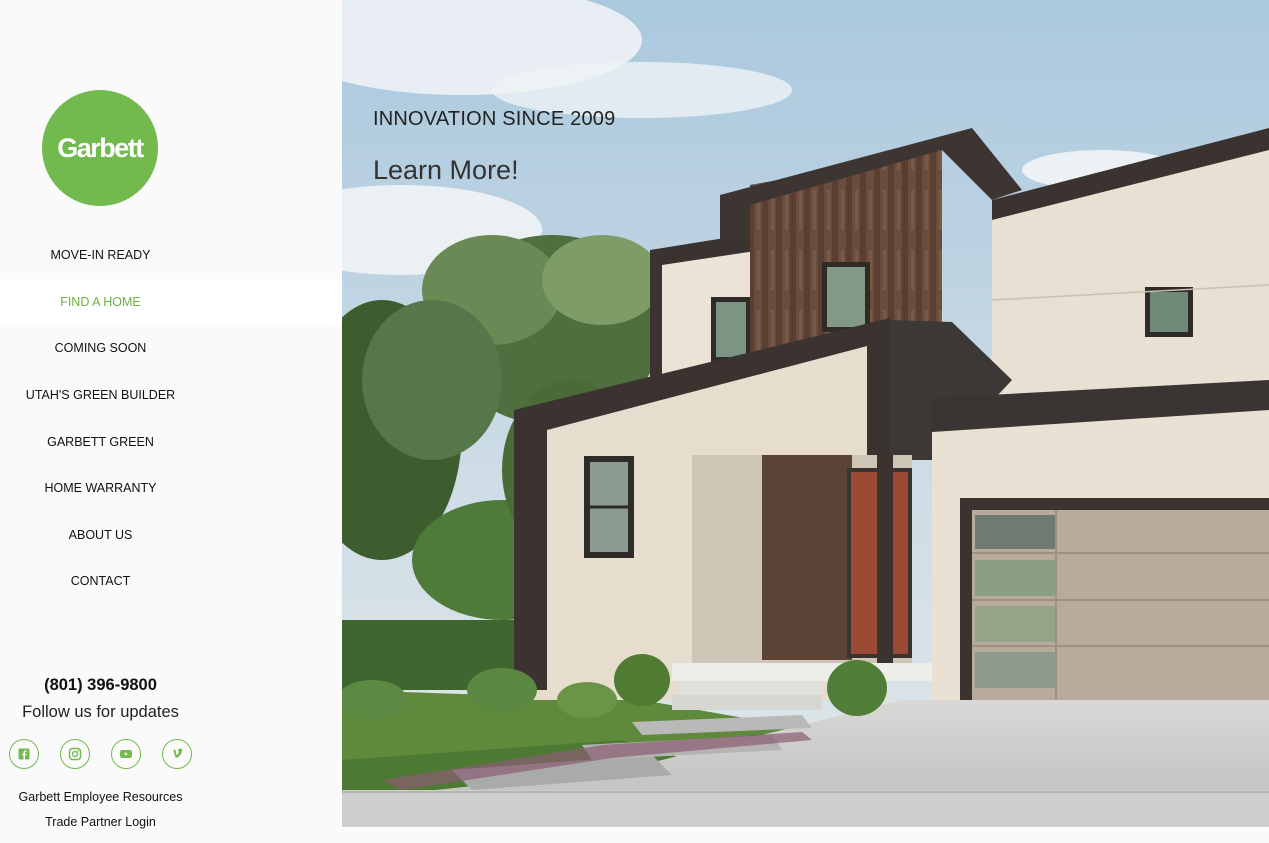  What do you see at coordinates (100, 822) in the screenshot?
I see `trade-partner-login-link: Trade Partner Login` at bounding box center [100, 822].